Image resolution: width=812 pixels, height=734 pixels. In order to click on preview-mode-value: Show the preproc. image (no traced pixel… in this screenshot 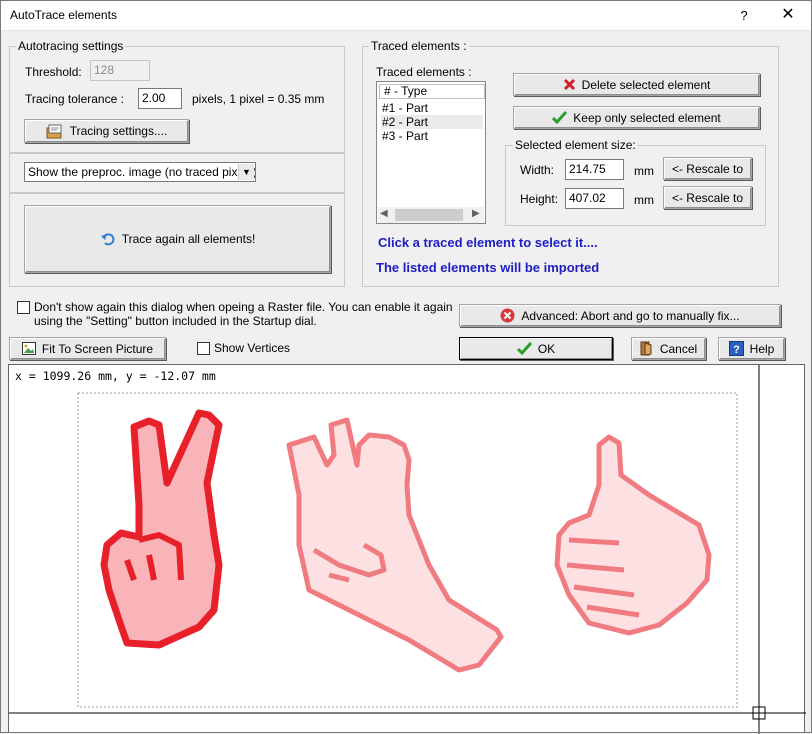, I will do `click(142, 172)`.